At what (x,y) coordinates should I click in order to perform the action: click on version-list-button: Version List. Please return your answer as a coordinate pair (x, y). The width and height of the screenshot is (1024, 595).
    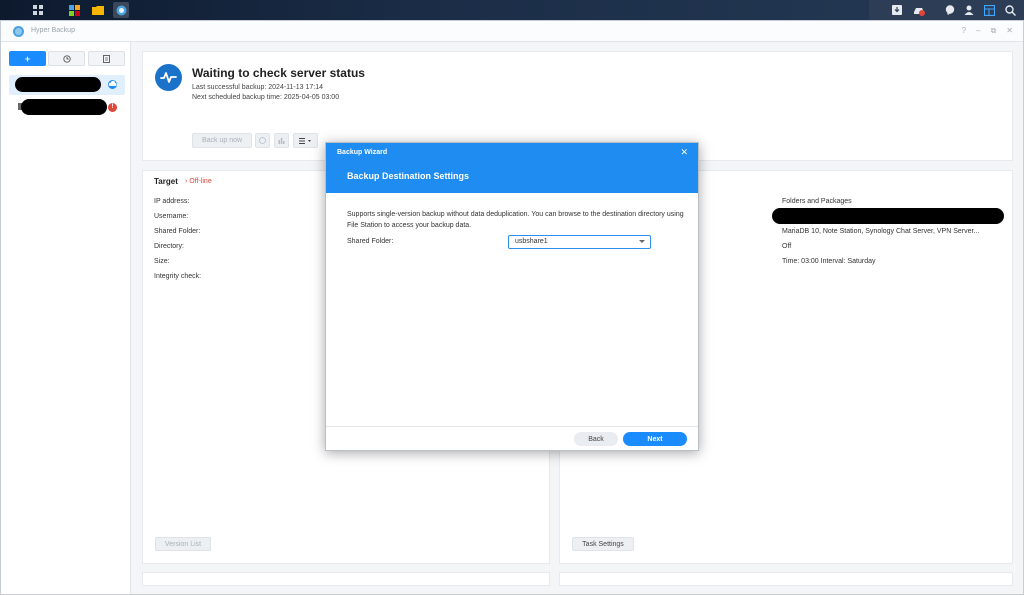
    Looking at the image, I should click on (183, 544).